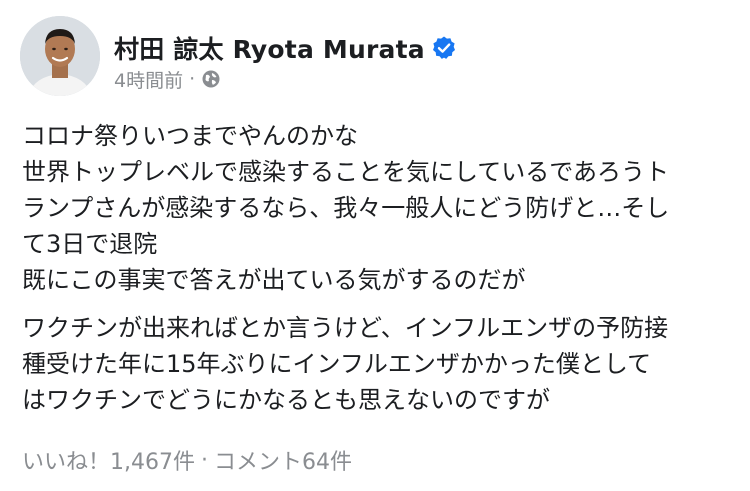 This screenshot has width=750, height=491. Describe the element at coordinates (444, 48) in the screenshot. I see `verified-badge-icon` at that location.